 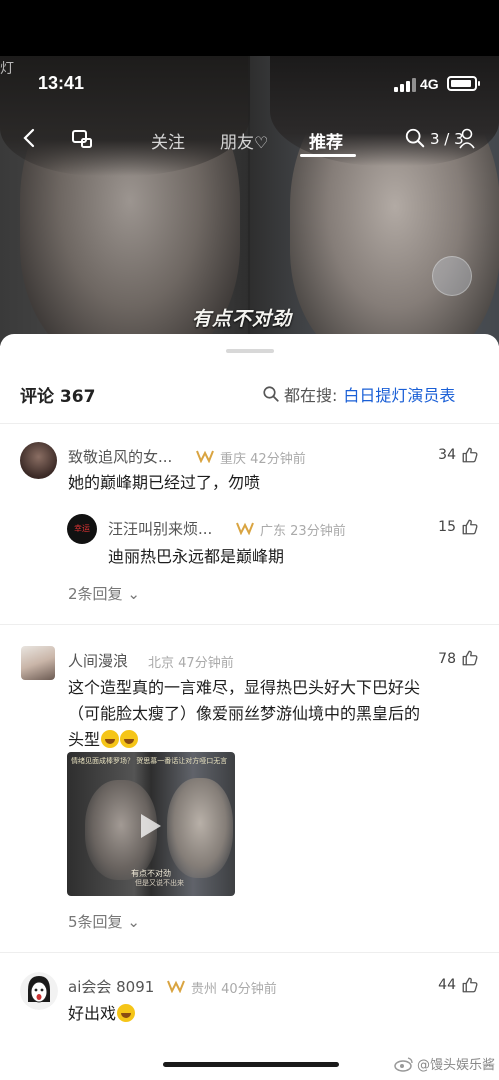 I want to click on tab-recommend: 推荐, so click(x=326, y=140).